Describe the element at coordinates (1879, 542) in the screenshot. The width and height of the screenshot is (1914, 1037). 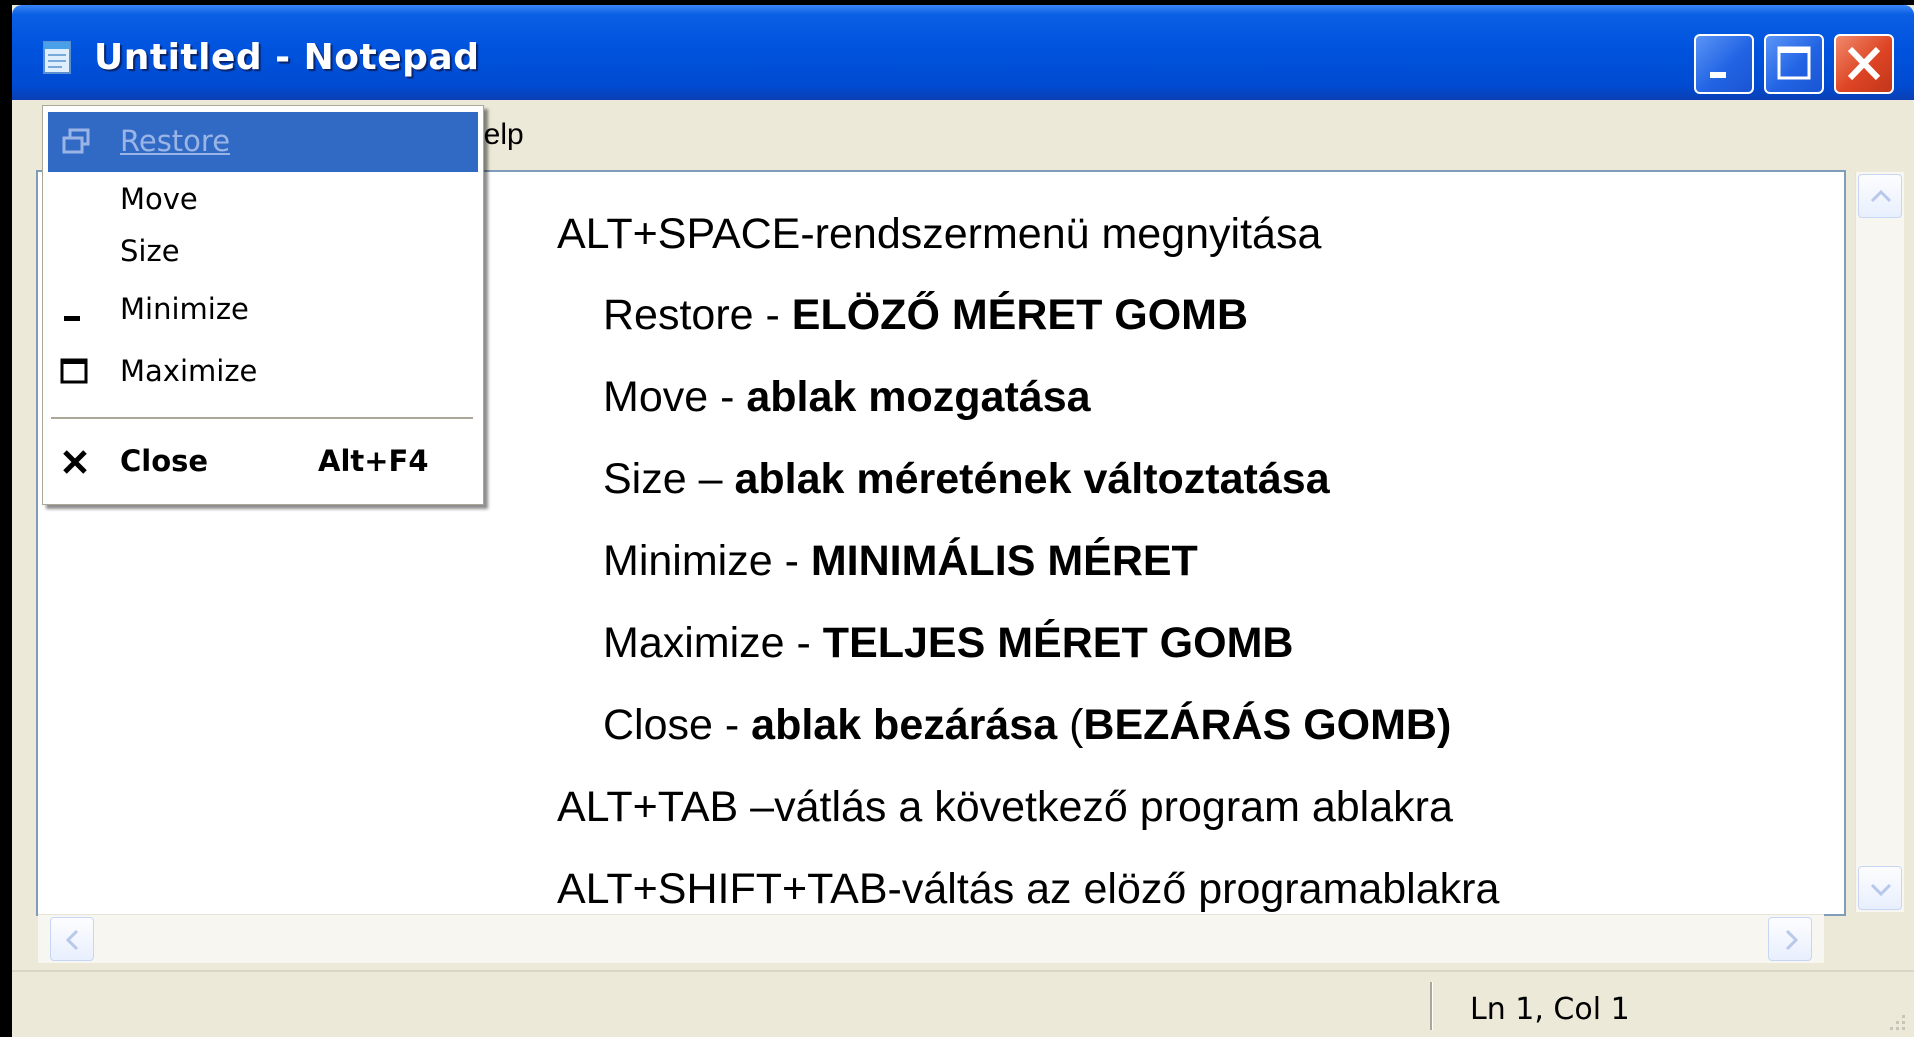
I see `vertical-scrollbar` at that location.